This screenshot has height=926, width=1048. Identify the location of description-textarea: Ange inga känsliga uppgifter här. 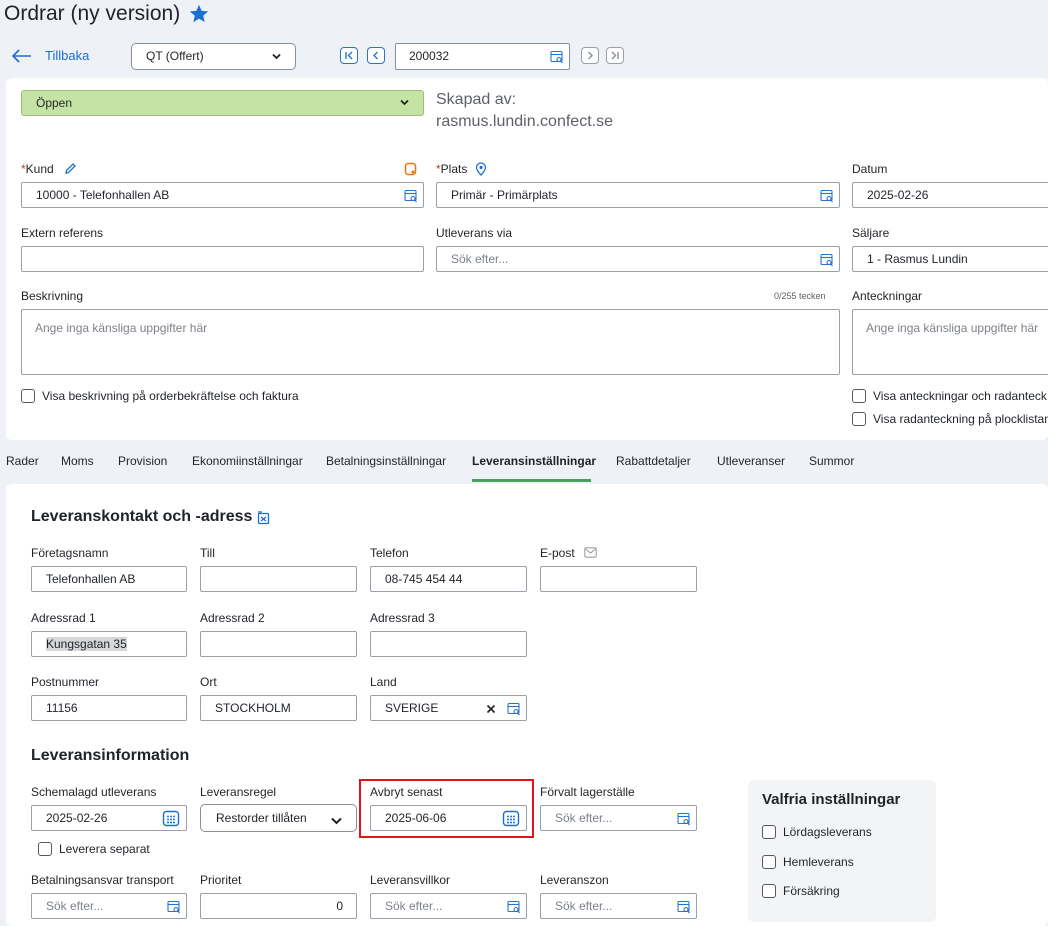
(430, 342).